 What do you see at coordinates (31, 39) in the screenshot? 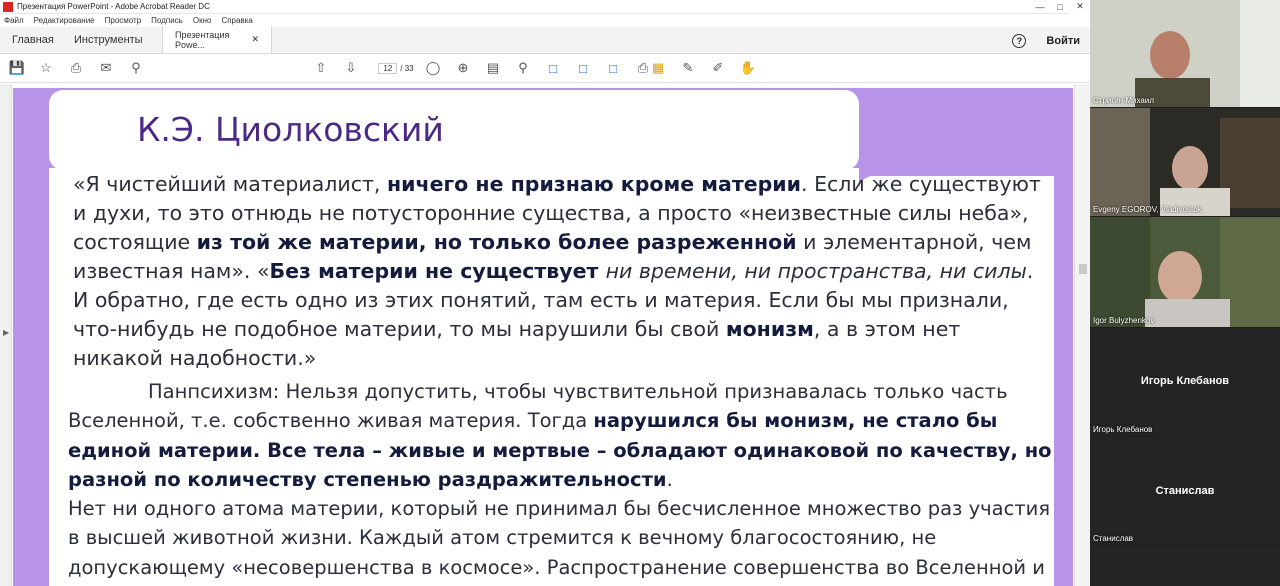
I see `tab-home: Главная` at bounding box center [31, 39].